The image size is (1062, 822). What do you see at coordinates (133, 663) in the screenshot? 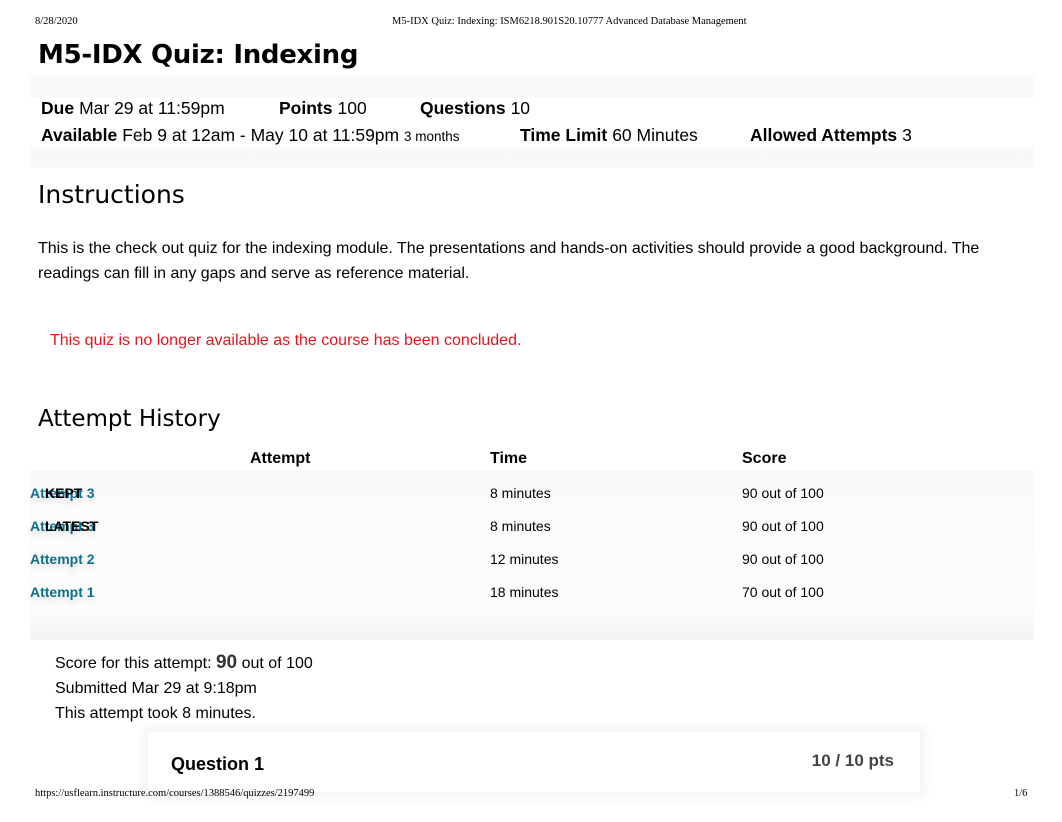
I see `score-prefix: Score for this attempt:` at bounding box center [133, 663].